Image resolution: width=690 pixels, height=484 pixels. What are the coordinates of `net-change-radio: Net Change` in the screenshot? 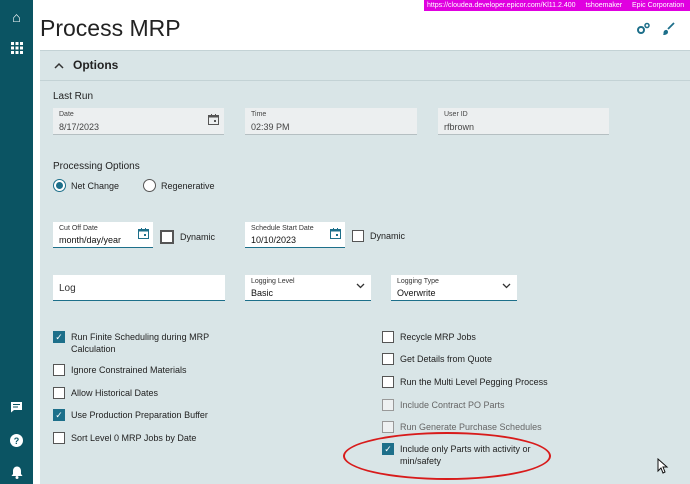 It's located at (86, 185).